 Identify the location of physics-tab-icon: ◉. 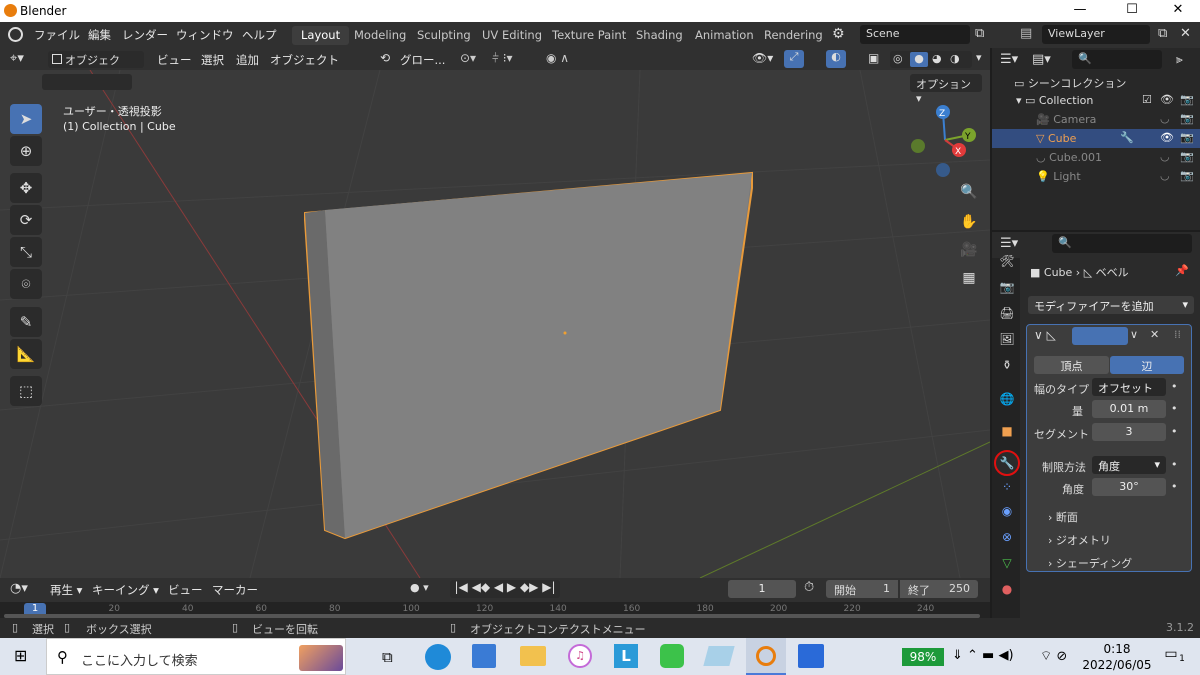
(1007, 511).